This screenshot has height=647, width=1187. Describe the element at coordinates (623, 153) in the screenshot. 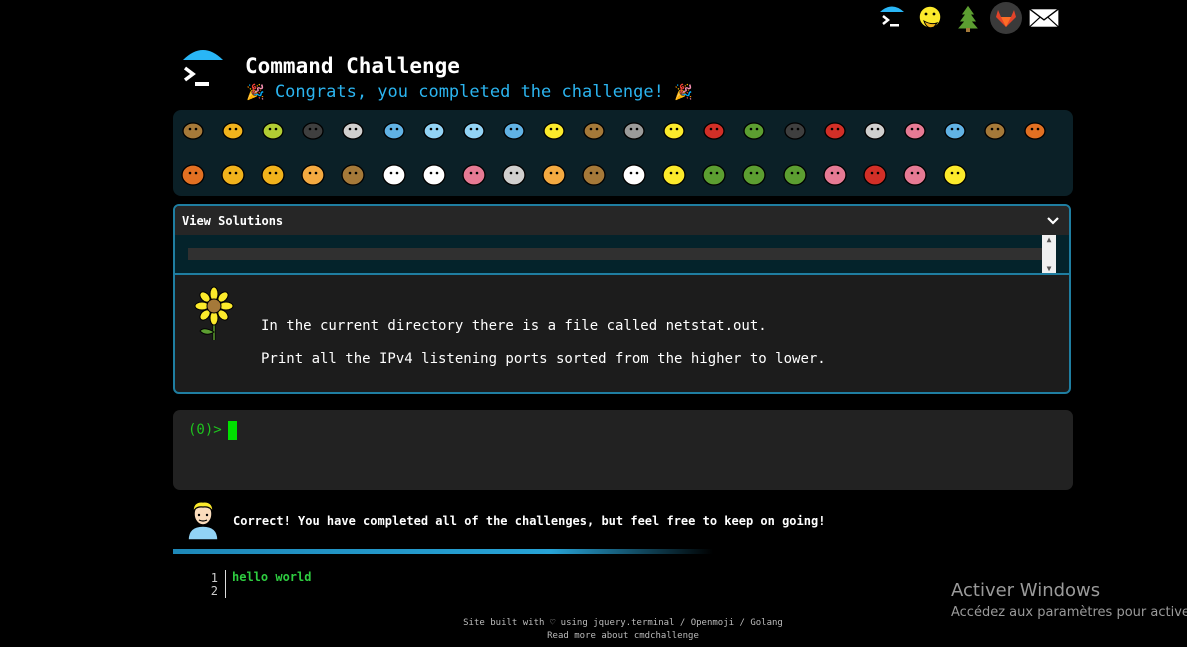

I see `challenge-badges-panel` at that location.